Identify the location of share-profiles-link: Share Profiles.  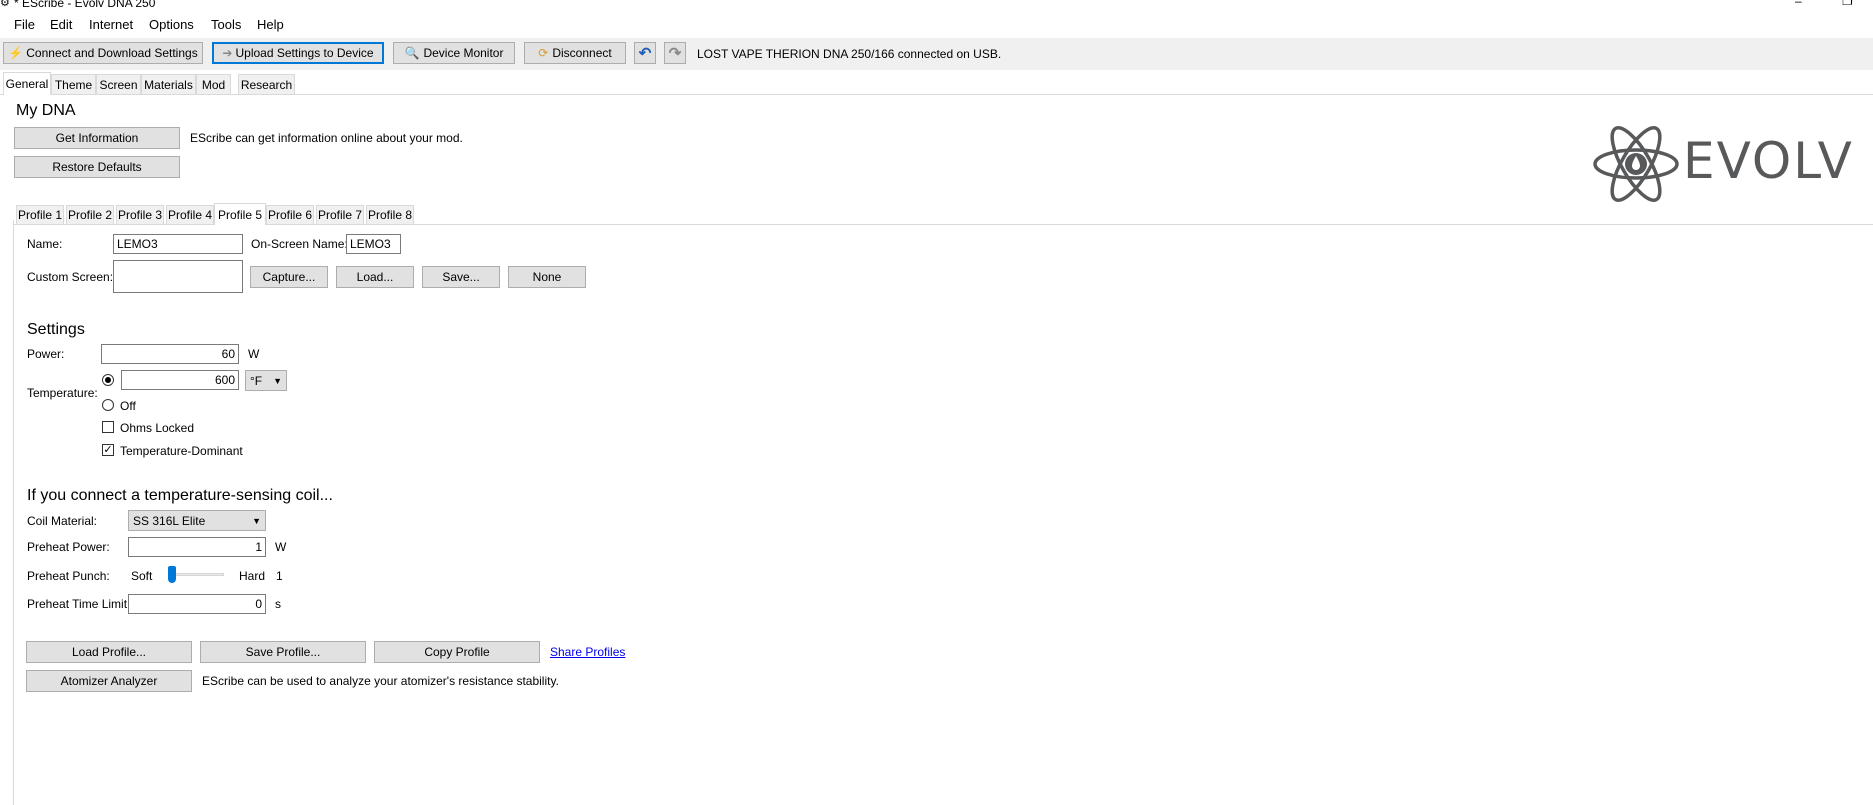
(587, 652).